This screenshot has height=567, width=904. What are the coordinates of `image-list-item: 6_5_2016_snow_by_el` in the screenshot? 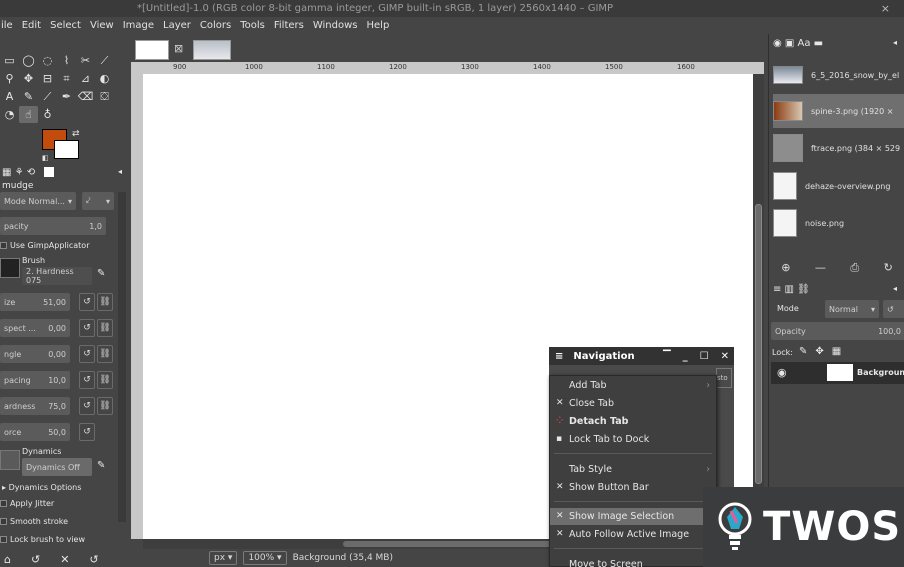 It's located at (838, 75).